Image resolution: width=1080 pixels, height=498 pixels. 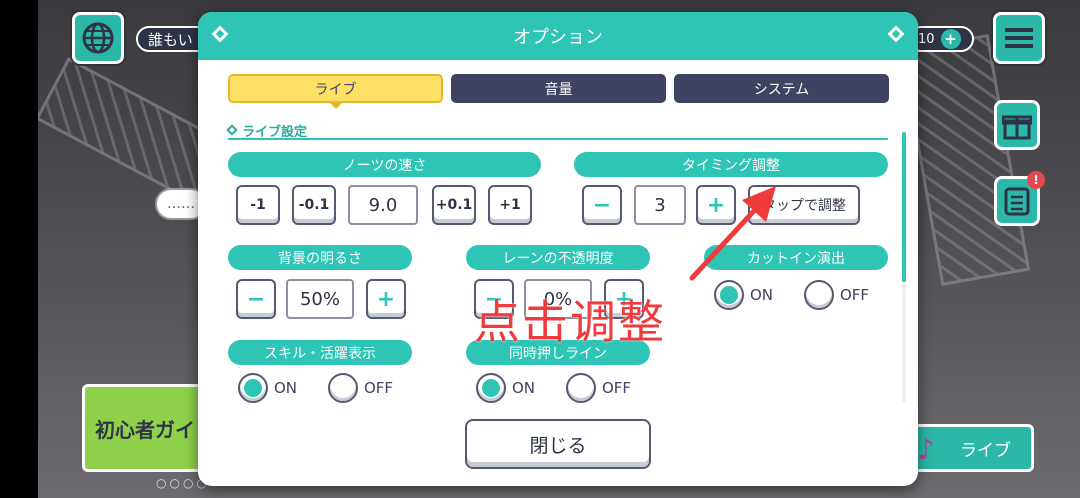 I want to click on brightness-value: 50%, so click(x=320, y=299).